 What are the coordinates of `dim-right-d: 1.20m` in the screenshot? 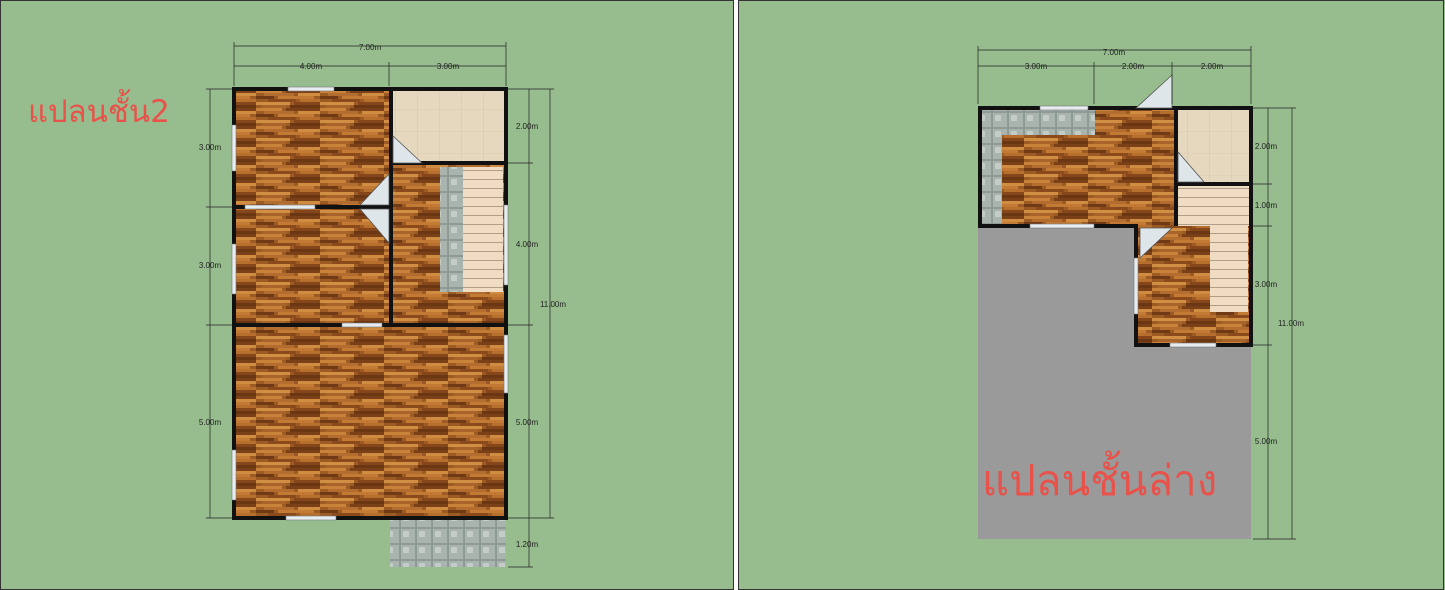 It's located at (527, 544).